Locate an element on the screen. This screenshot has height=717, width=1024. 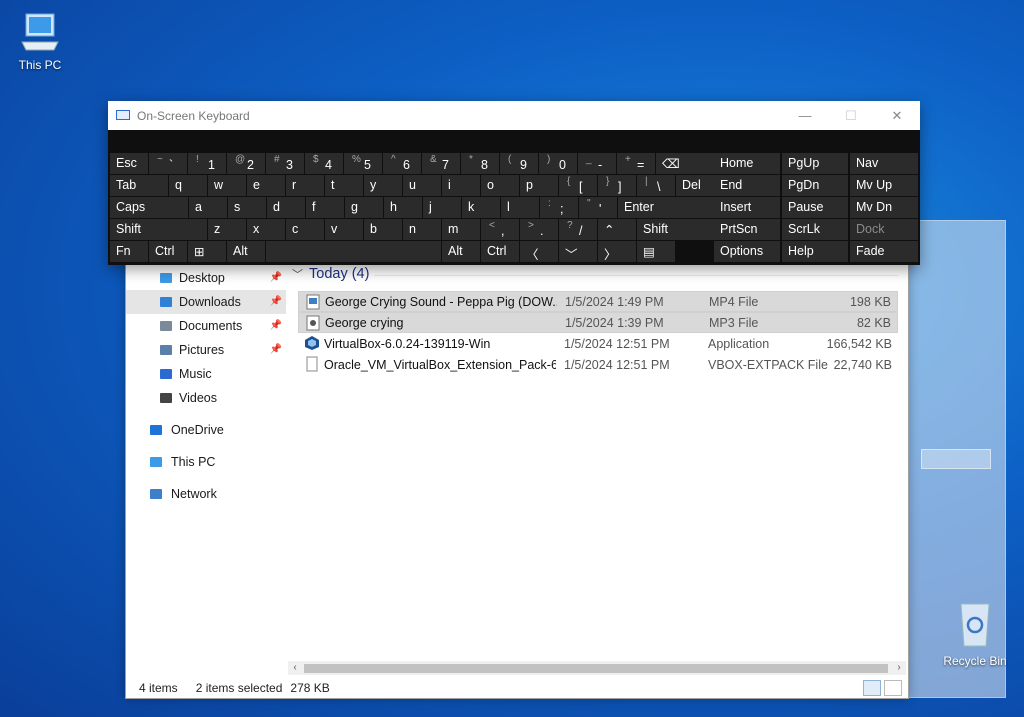
sidebar-item-pictures: Pictures 📌 is located at coordinates (206, 350).